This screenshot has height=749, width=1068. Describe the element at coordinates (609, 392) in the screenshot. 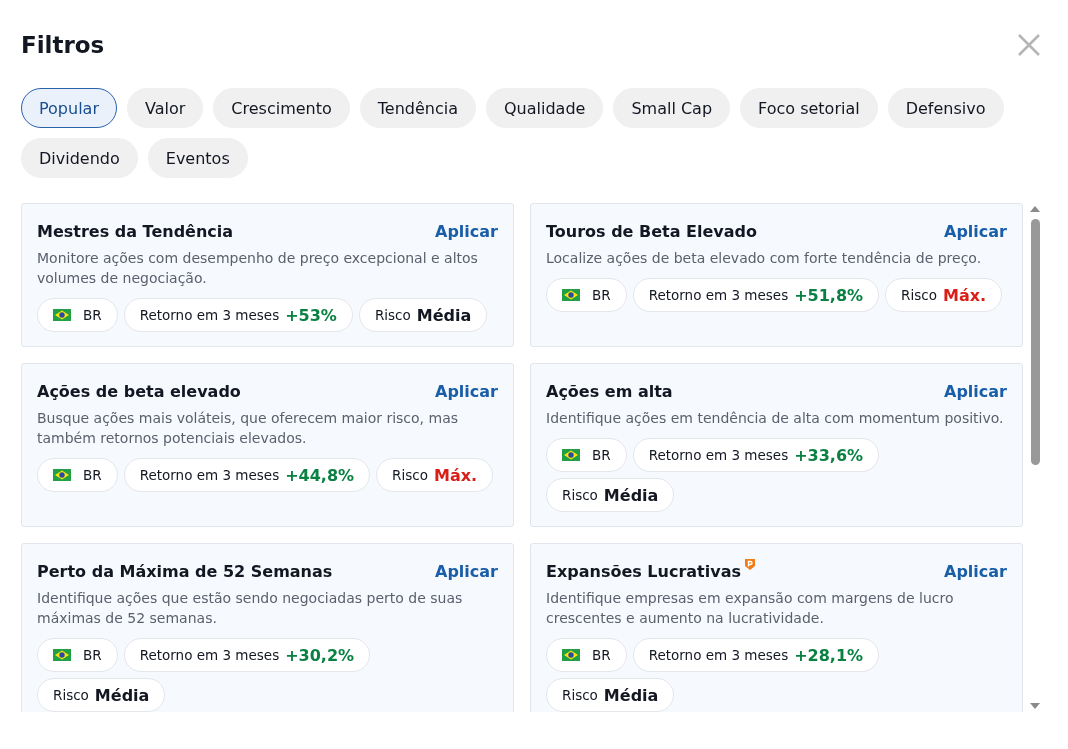

I see `card-title: Ações em alta` at that location.